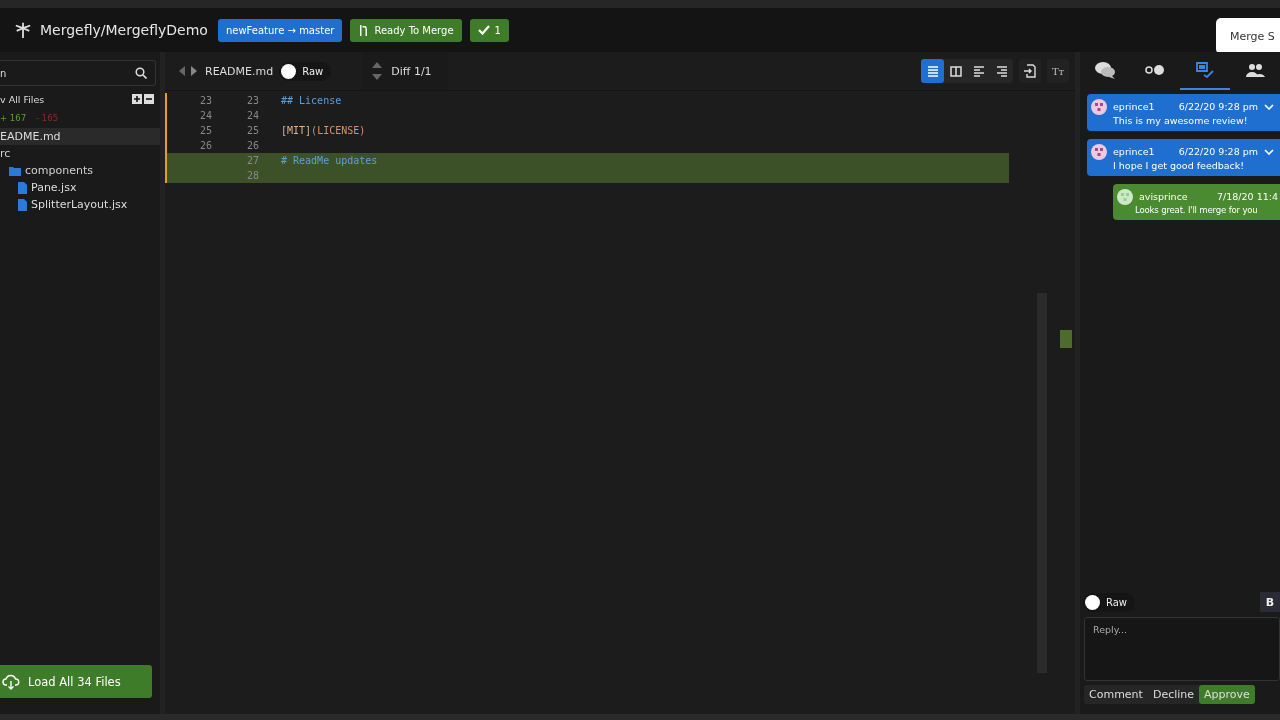 The width and height of the screenshot is (1280, 720). I want to click on removed-count: - 165, so click(47, 118).